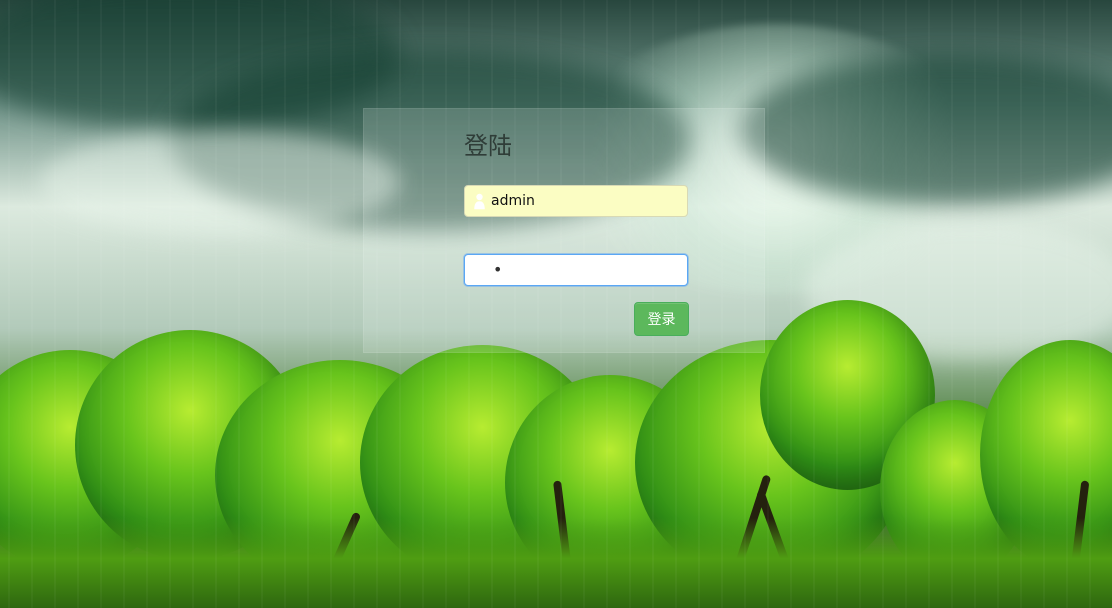 The width and height of the screenshot is (1112, 608). Describe the element at coordinates (488, 146) in the screenshot. I see `login-title: 登陆` at that location.